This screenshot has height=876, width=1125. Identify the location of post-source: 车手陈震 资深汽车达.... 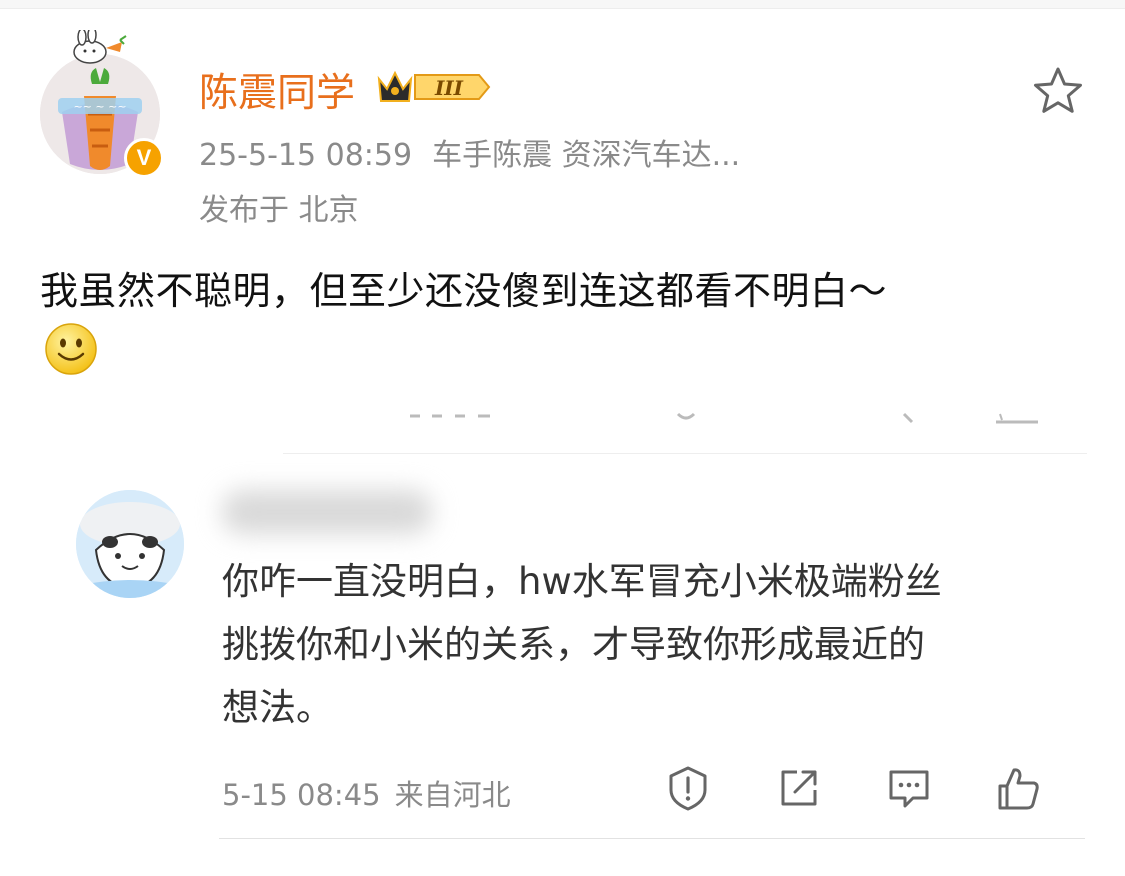
(586, 155).